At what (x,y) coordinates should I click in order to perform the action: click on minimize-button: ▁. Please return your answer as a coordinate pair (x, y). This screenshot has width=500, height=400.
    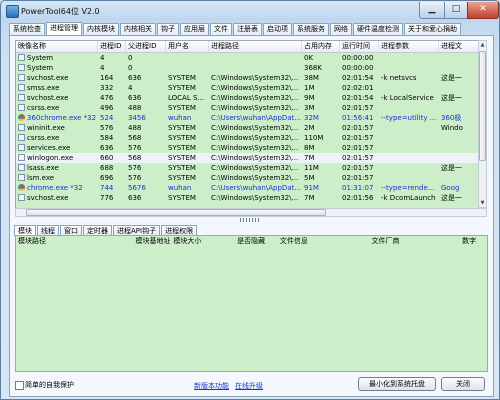
    Looking at the image, I should click on (432, 10).